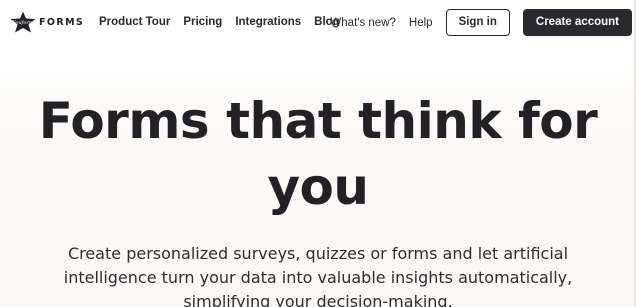 The image size is (636, 307). I want to click on nav-actions: What's new? Help Sign in Create account, so click(481, 22).